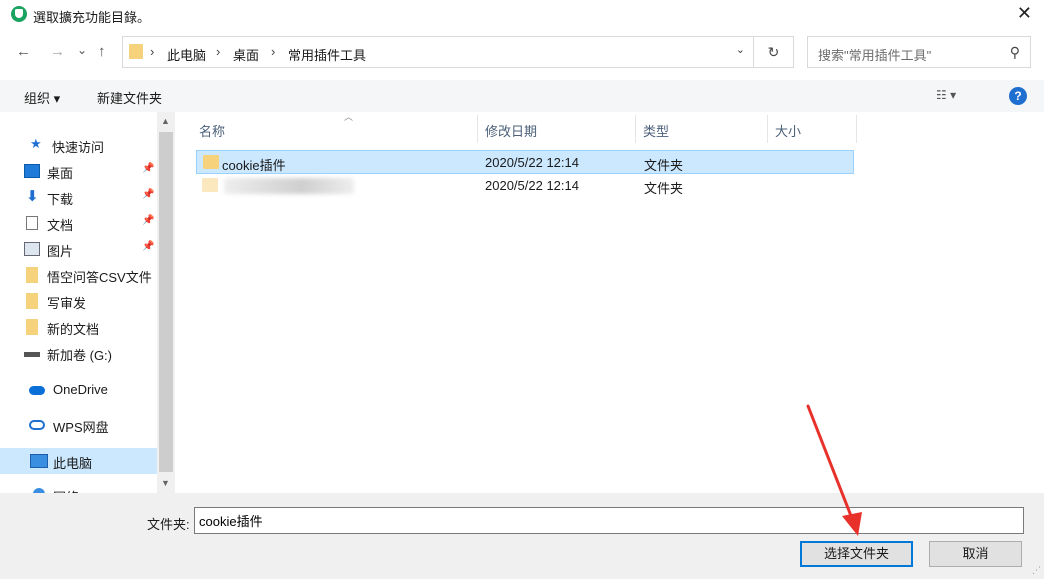 The width and height of the screenshot is (1044, 579). I want to click on sidebar-item-label: 写审发, so click(67, 303).